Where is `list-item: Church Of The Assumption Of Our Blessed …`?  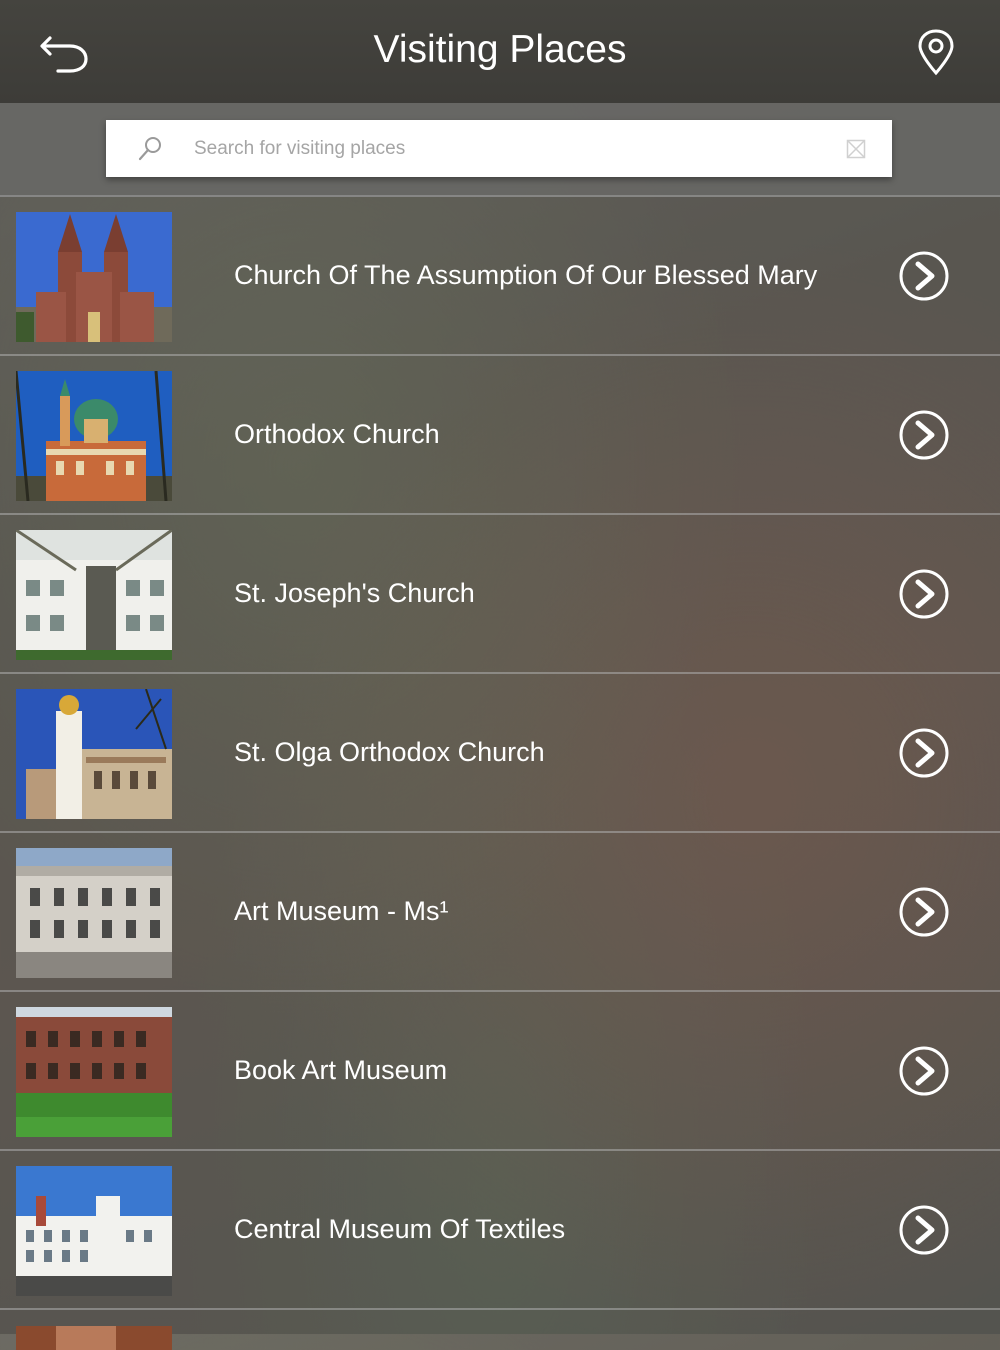 list-item: Church Of The Assumption Of Our Blessed … is located at coordinates (500, 276).